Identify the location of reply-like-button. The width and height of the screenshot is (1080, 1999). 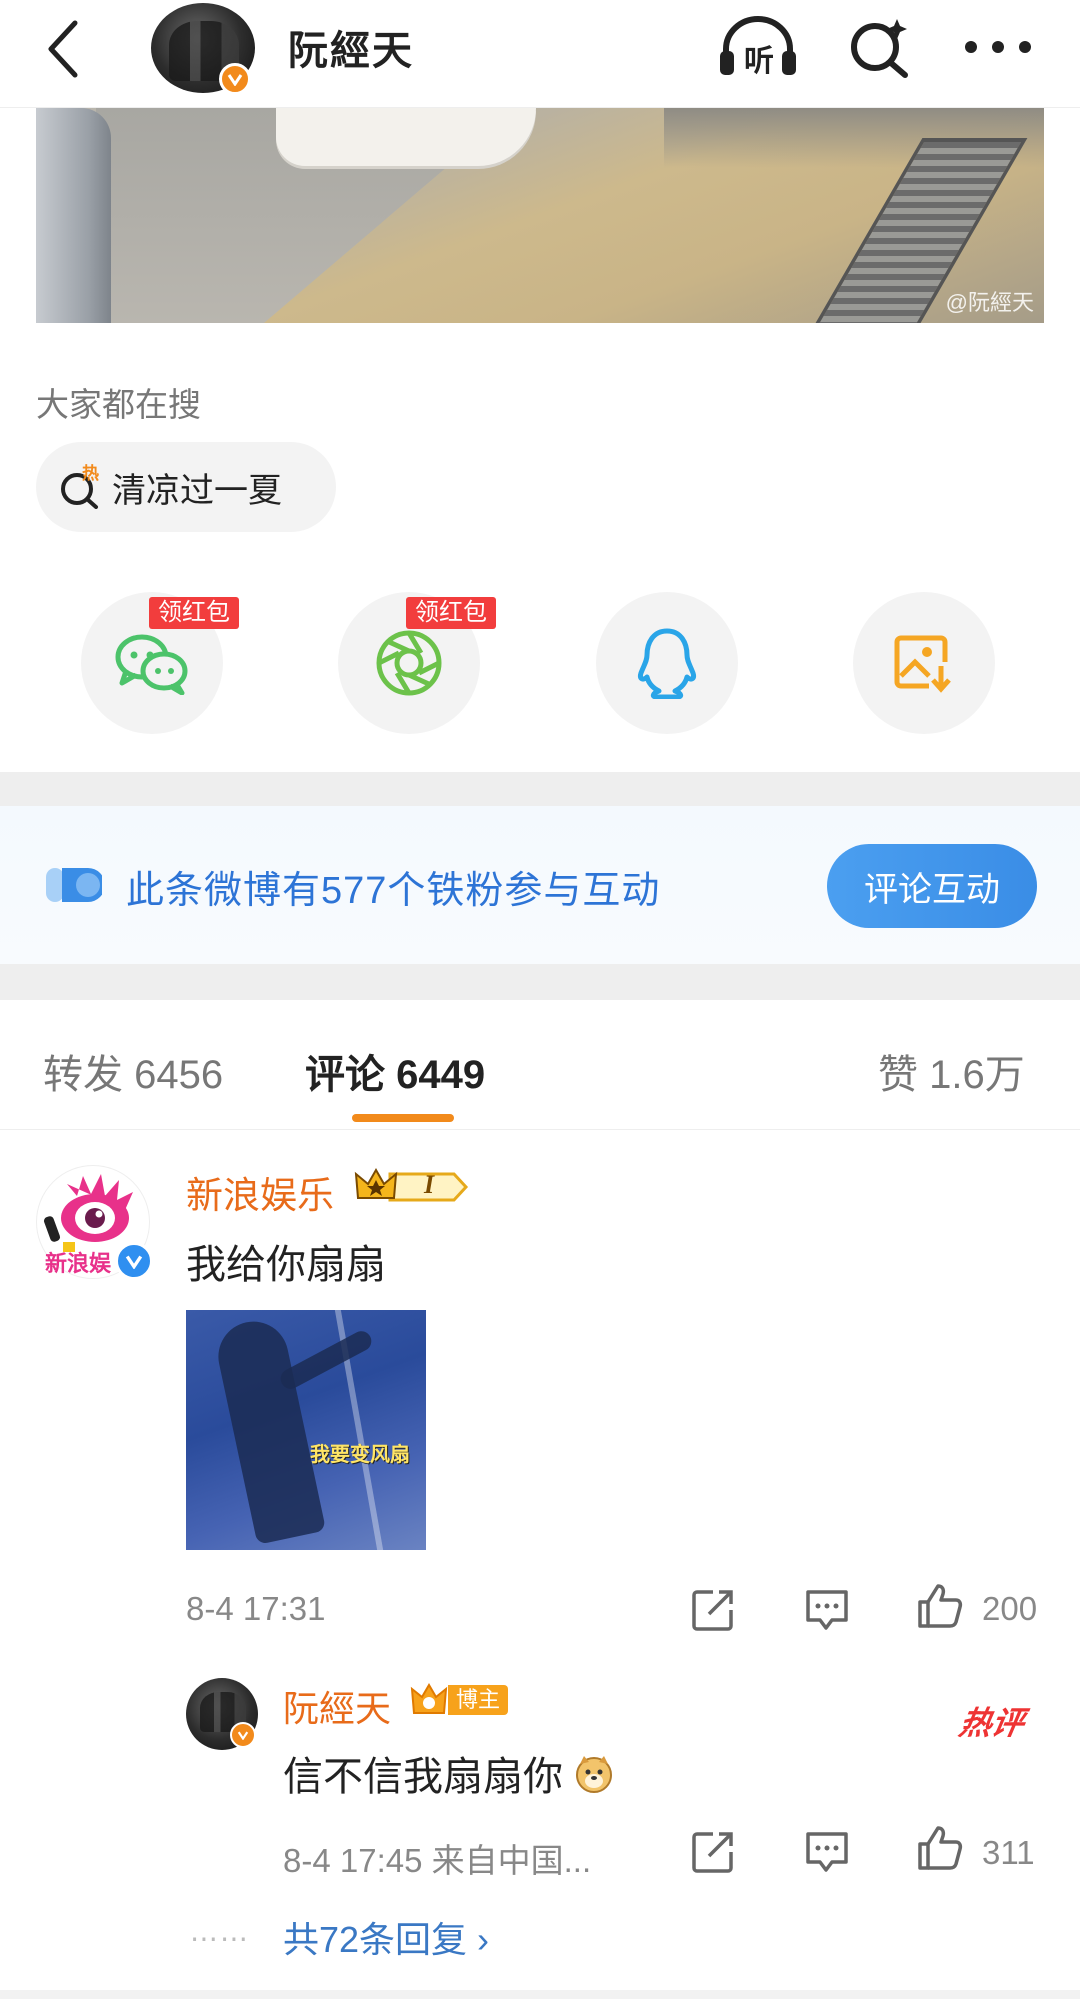
(940, 1848).